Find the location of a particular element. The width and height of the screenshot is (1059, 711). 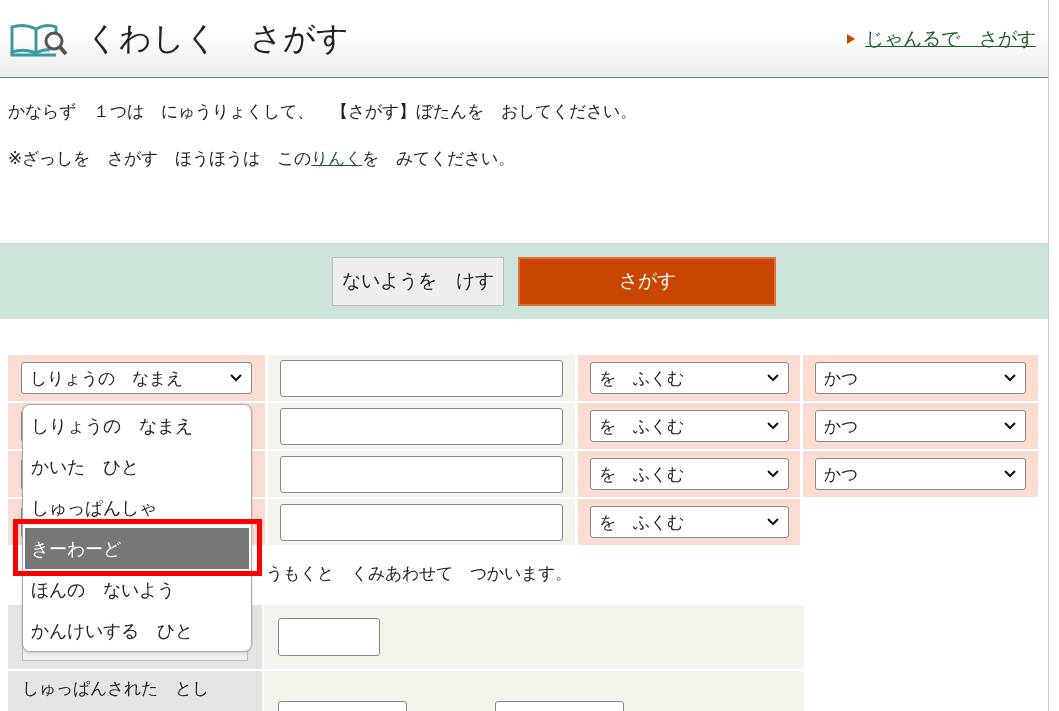

search-button: さがす is located at coordinates (647, 281).